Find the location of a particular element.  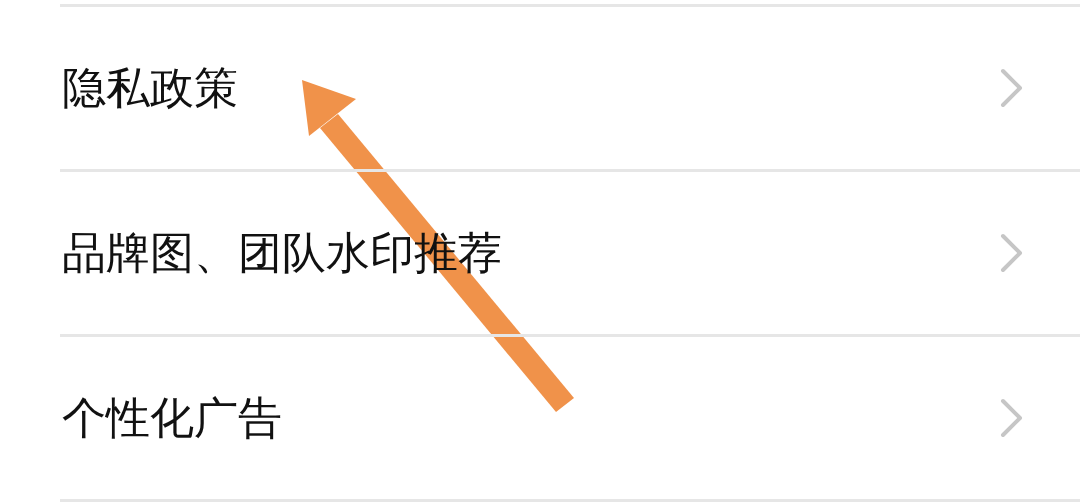

row-label: 个性化广告 is located at coordinates (172, 417).